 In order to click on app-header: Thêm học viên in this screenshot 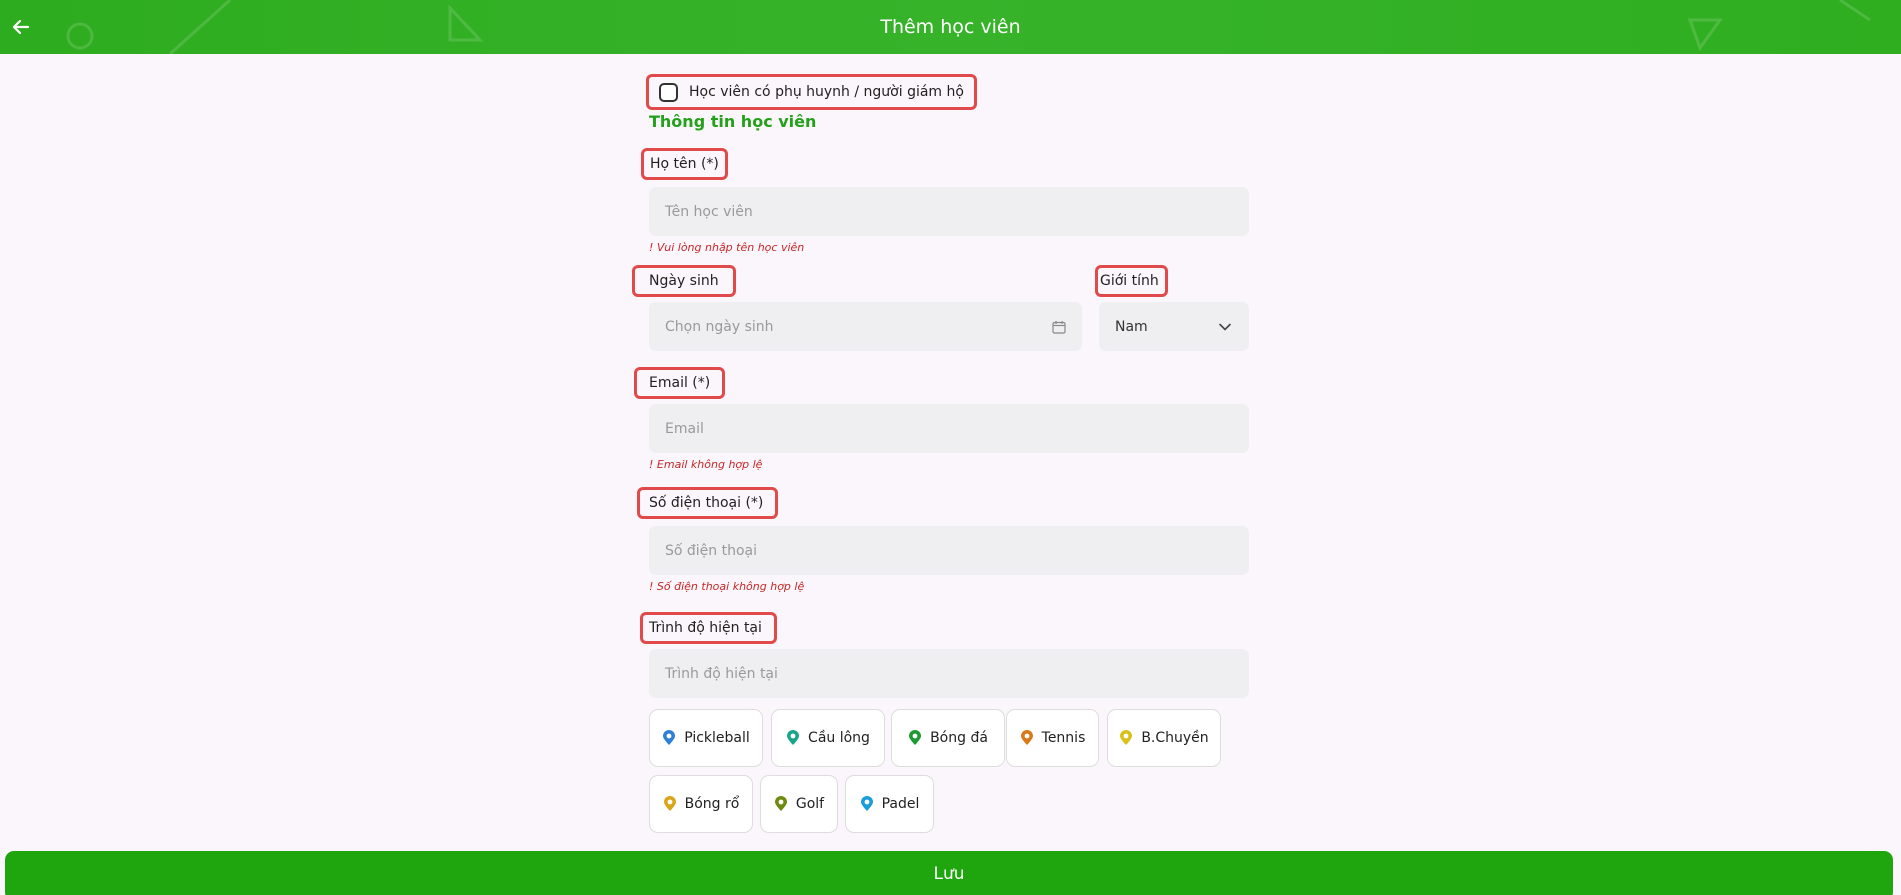, I will do `click(950, 27)`.